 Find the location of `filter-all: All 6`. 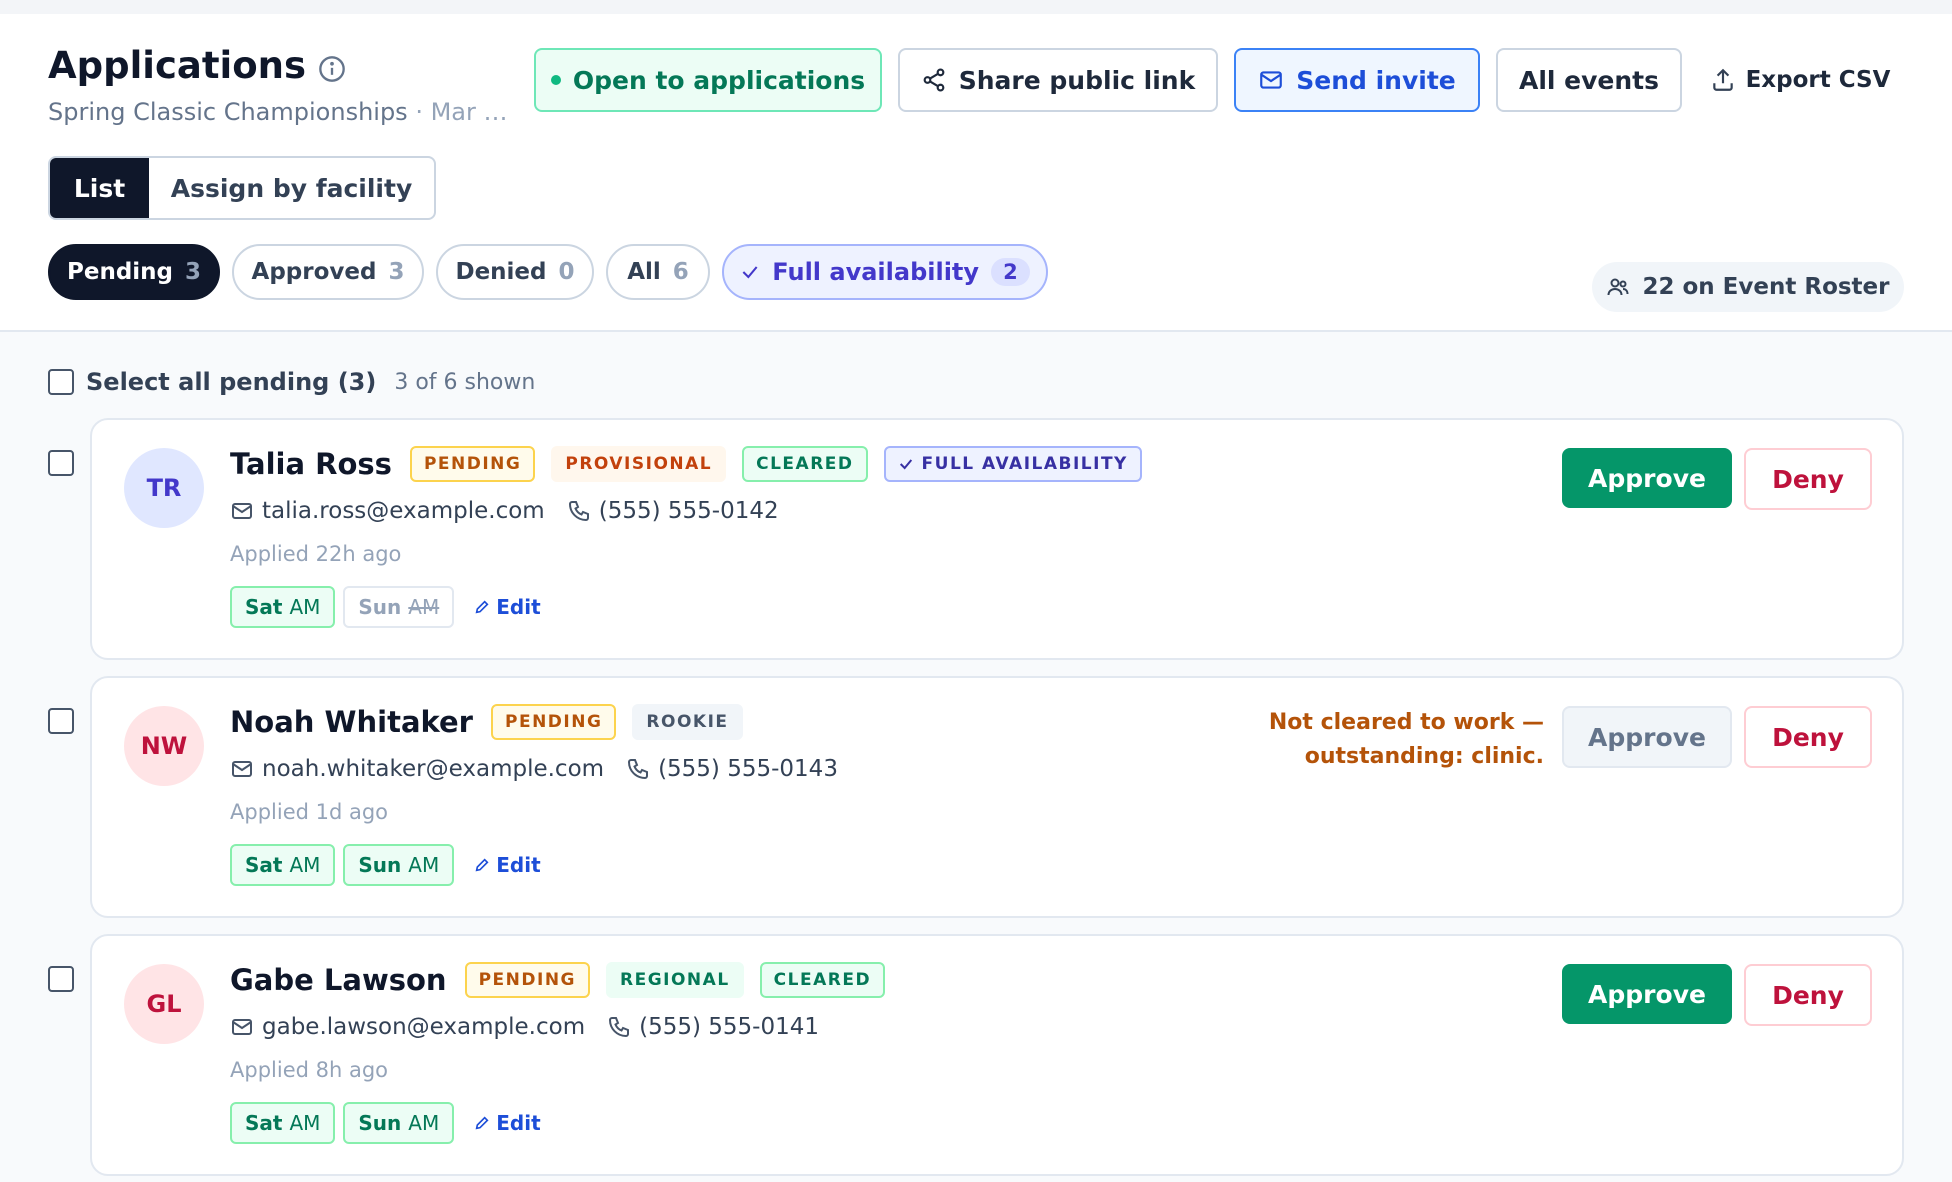

filter-all: All 6 is located at coordinates (658, 272).